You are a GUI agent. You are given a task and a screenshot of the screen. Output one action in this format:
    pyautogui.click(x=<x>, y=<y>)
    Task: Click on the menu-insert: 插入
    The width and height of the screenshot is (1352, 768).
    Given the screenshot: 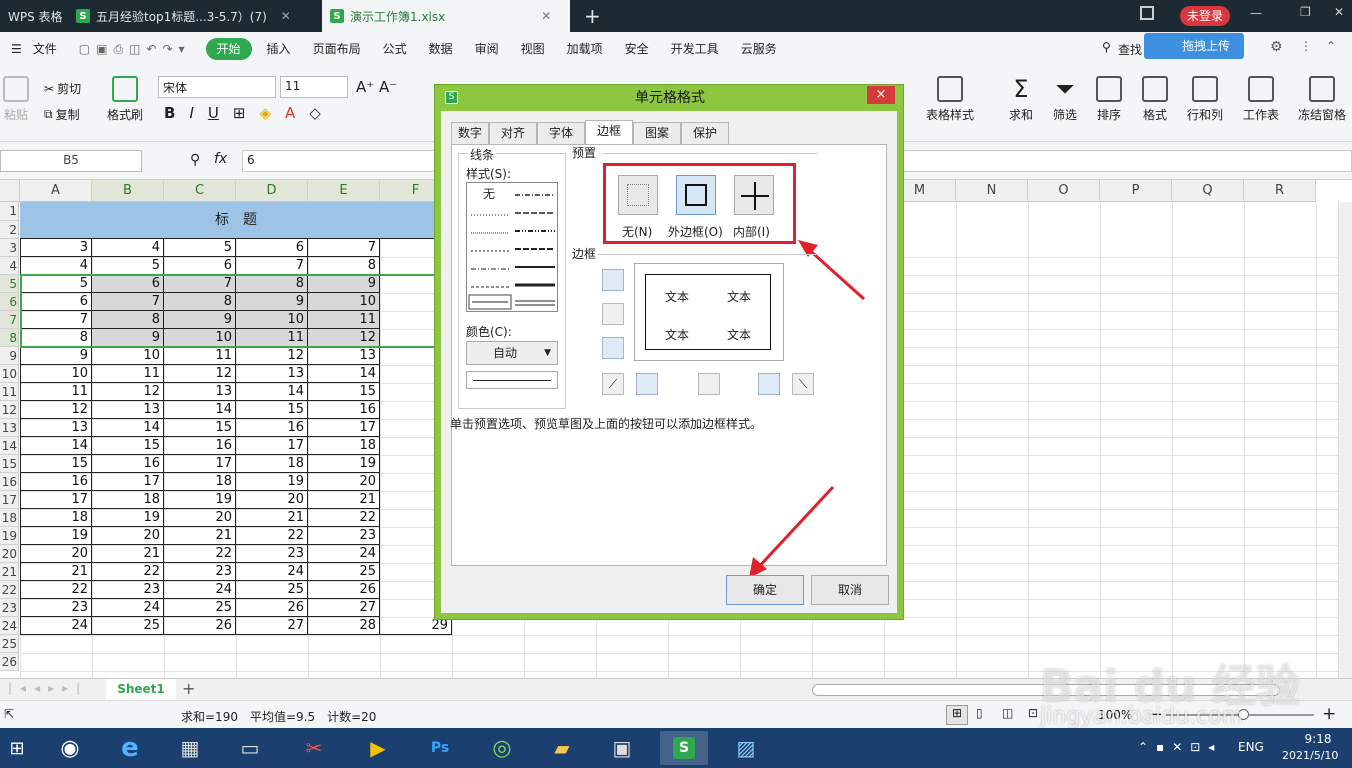 What is the action you would take?
    pyautogui.click(x=279, y=49)
    